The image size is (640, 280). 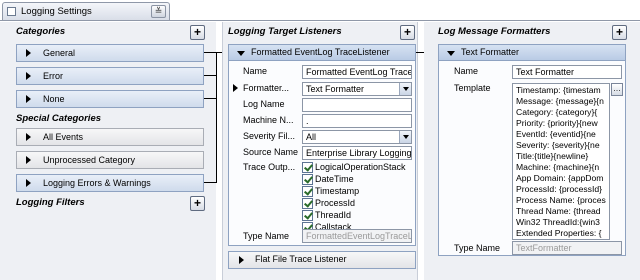 I want to click on template-line: EventId: {eventid}{ne, so click(x=556, y=134).